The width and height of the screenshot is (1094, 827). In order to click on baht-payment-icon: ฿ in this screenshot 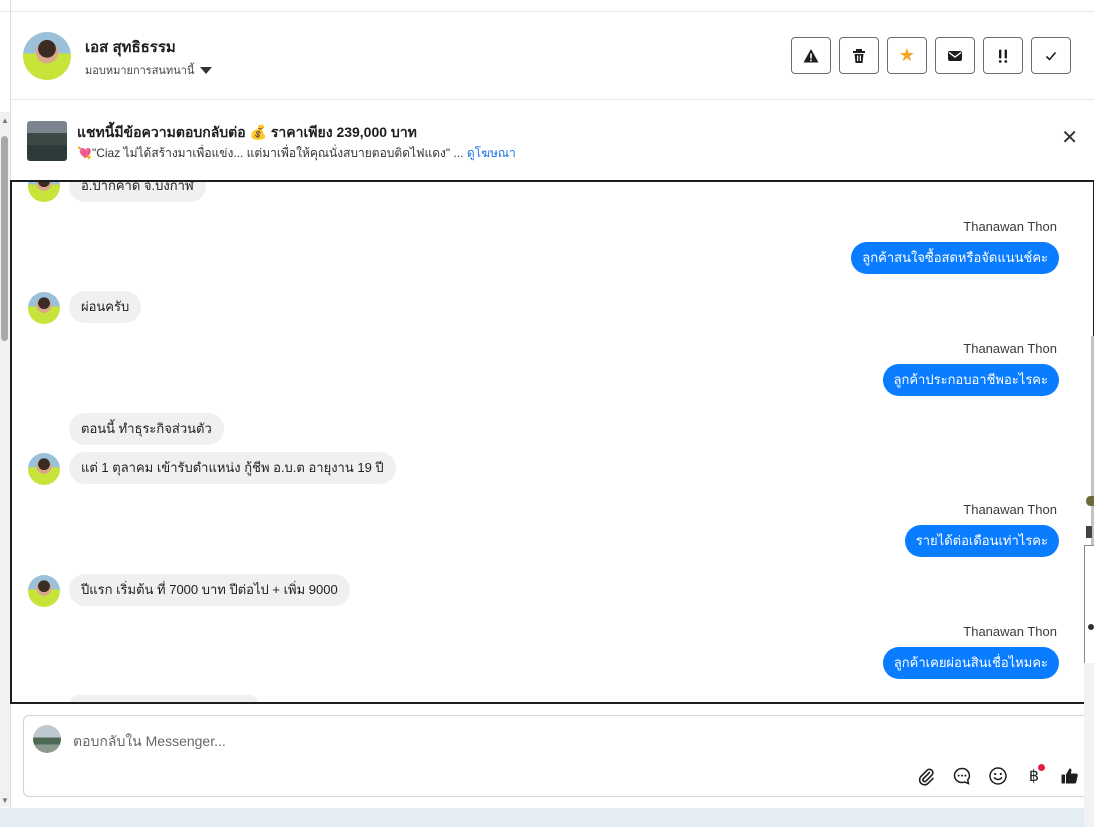, I will do `click(1034, 776)`.